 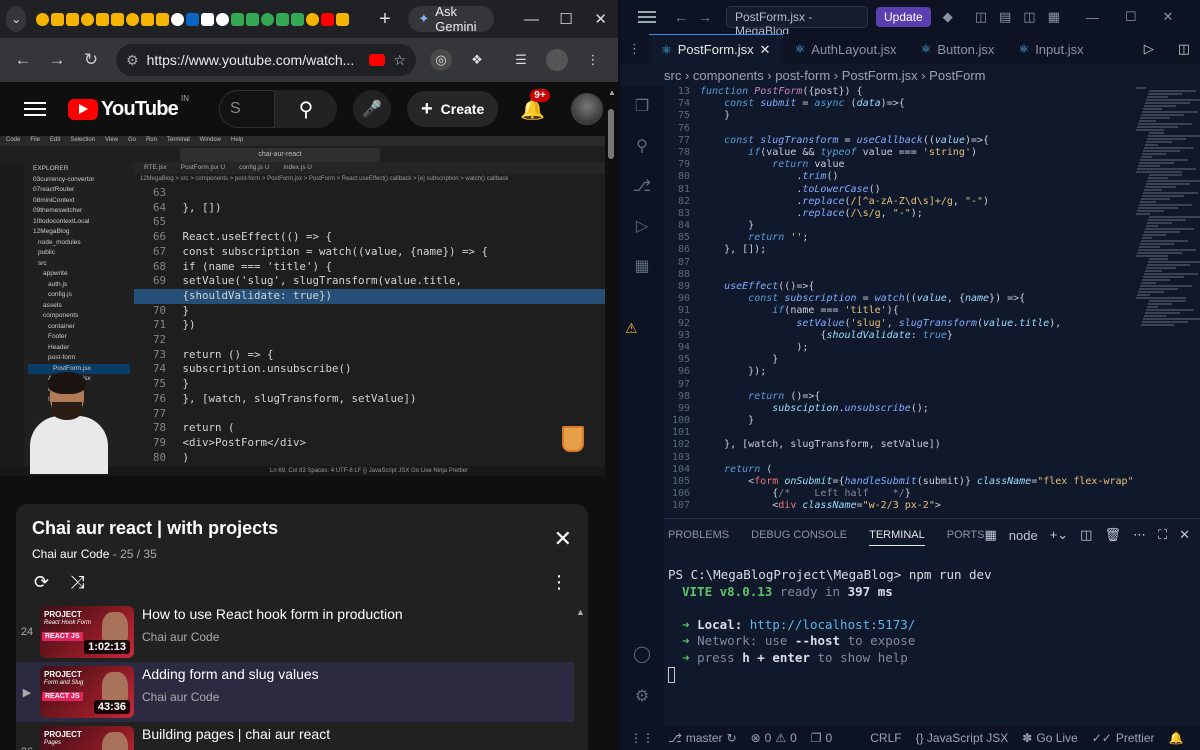 What do you see at coordinates (899, 275) in the screenshot?
I see `code-line: 88` at bounding box center [899, 275].